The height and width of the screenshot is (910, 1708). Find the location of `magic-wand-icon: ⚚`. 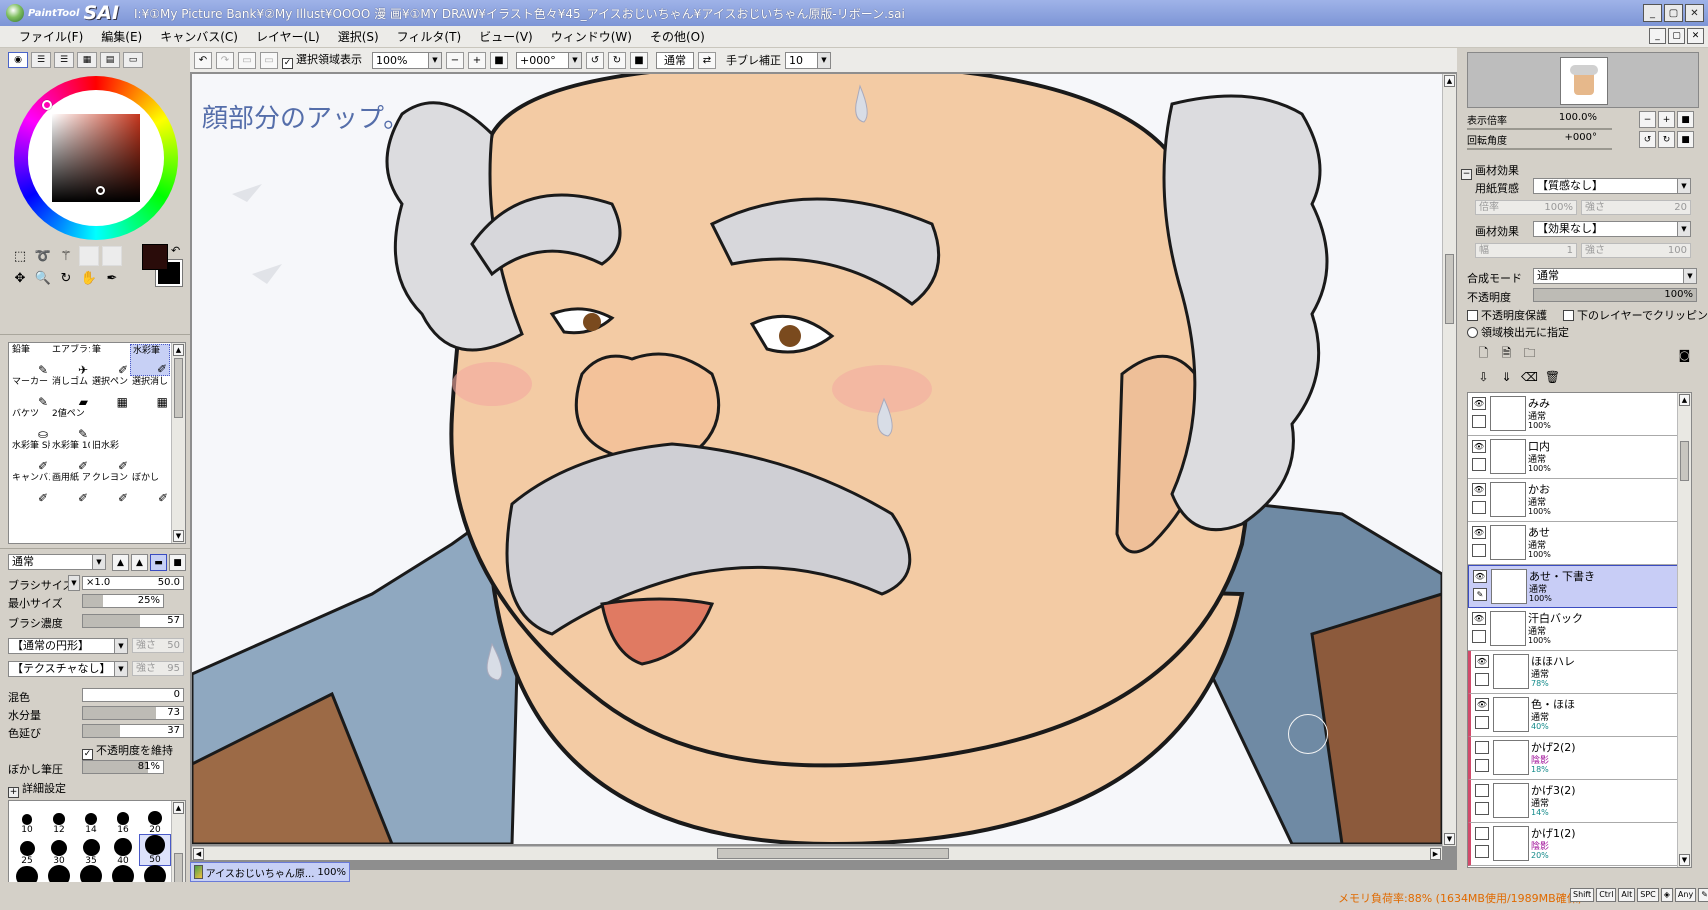

magic-wand-icon: ⚚ is located at coordinates (66, 256).